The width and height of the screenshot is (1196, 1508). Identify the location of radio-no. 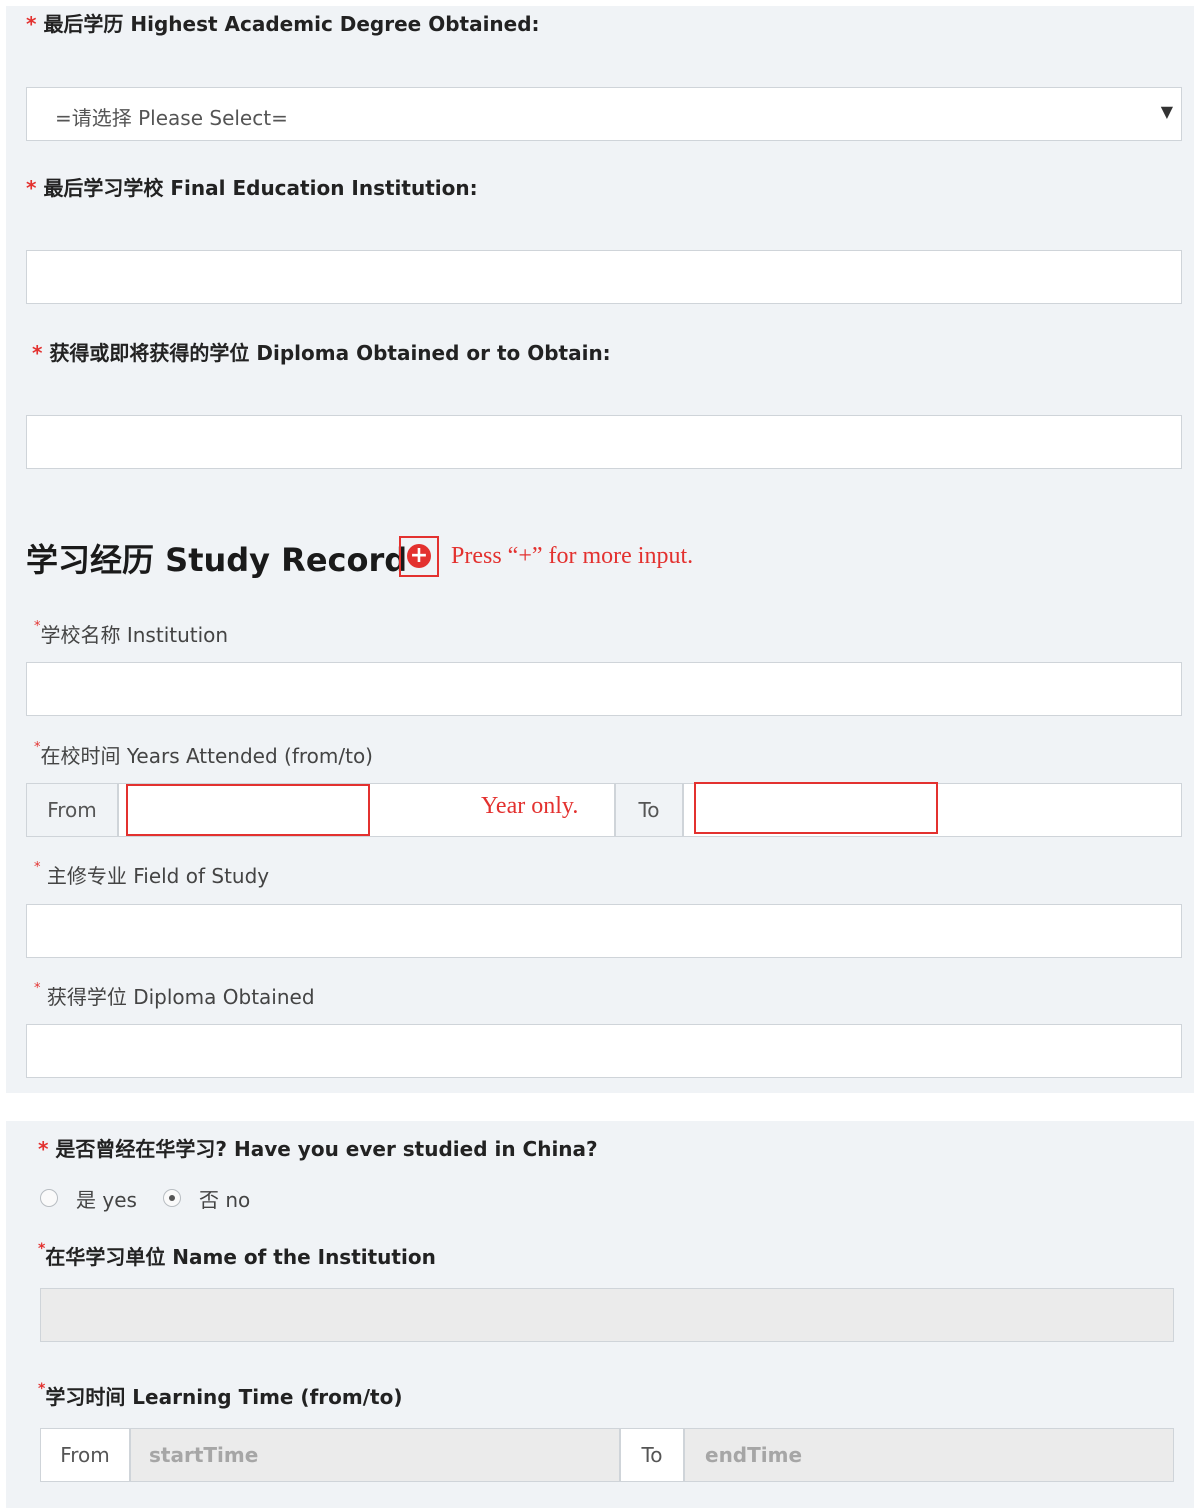
(172, 1198).